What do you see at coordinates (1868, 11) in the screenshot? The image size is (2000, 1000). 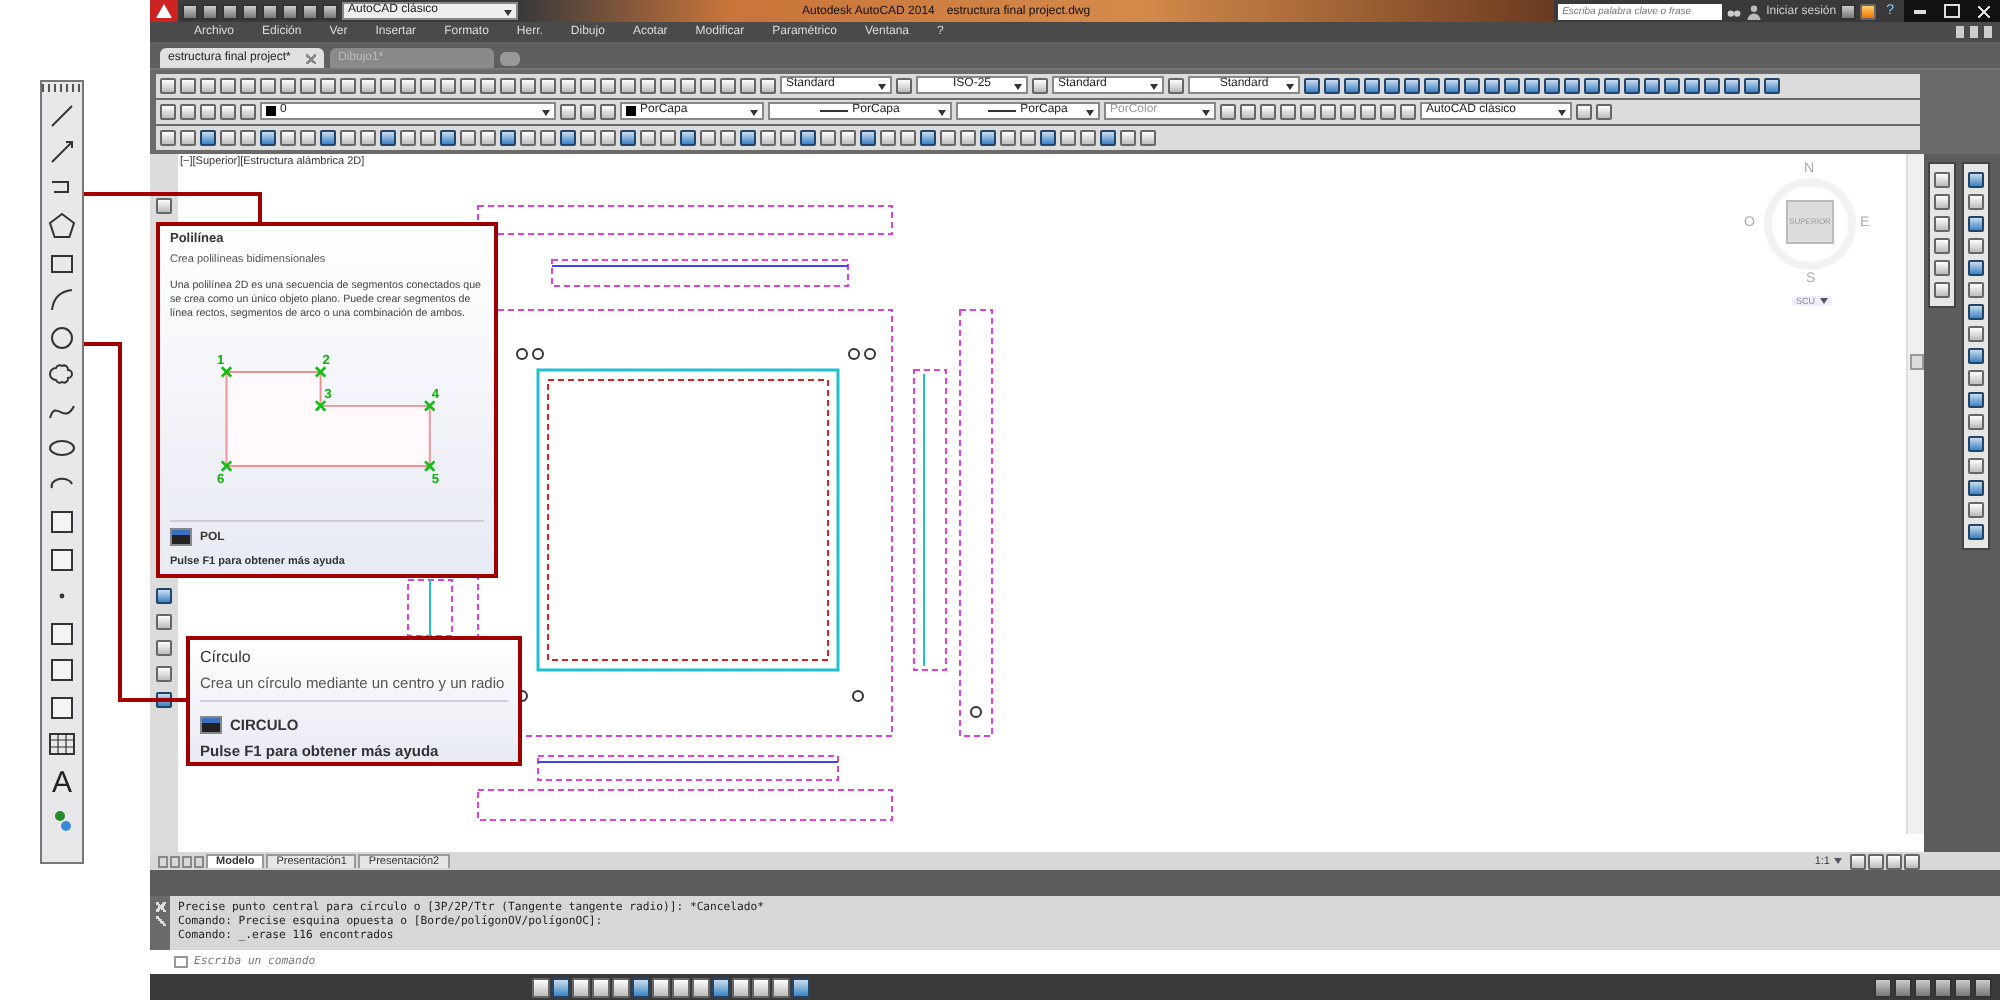 I see `app-store-icon` at bounding box center [1868, 11].